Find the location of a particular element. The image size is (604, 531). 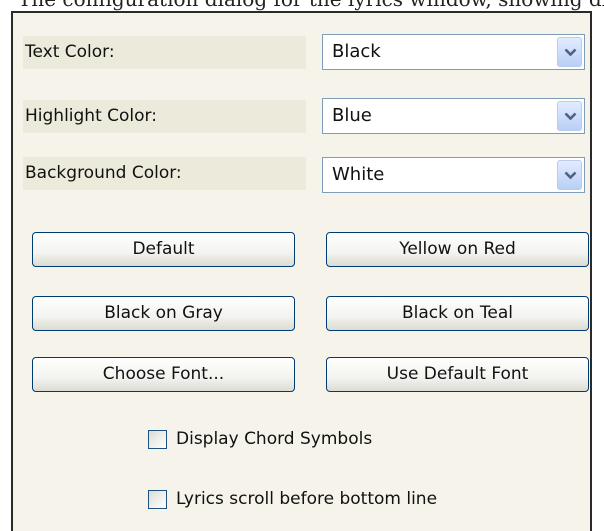

highlight-color-dropdown-button is located at coordinates (569, 116).